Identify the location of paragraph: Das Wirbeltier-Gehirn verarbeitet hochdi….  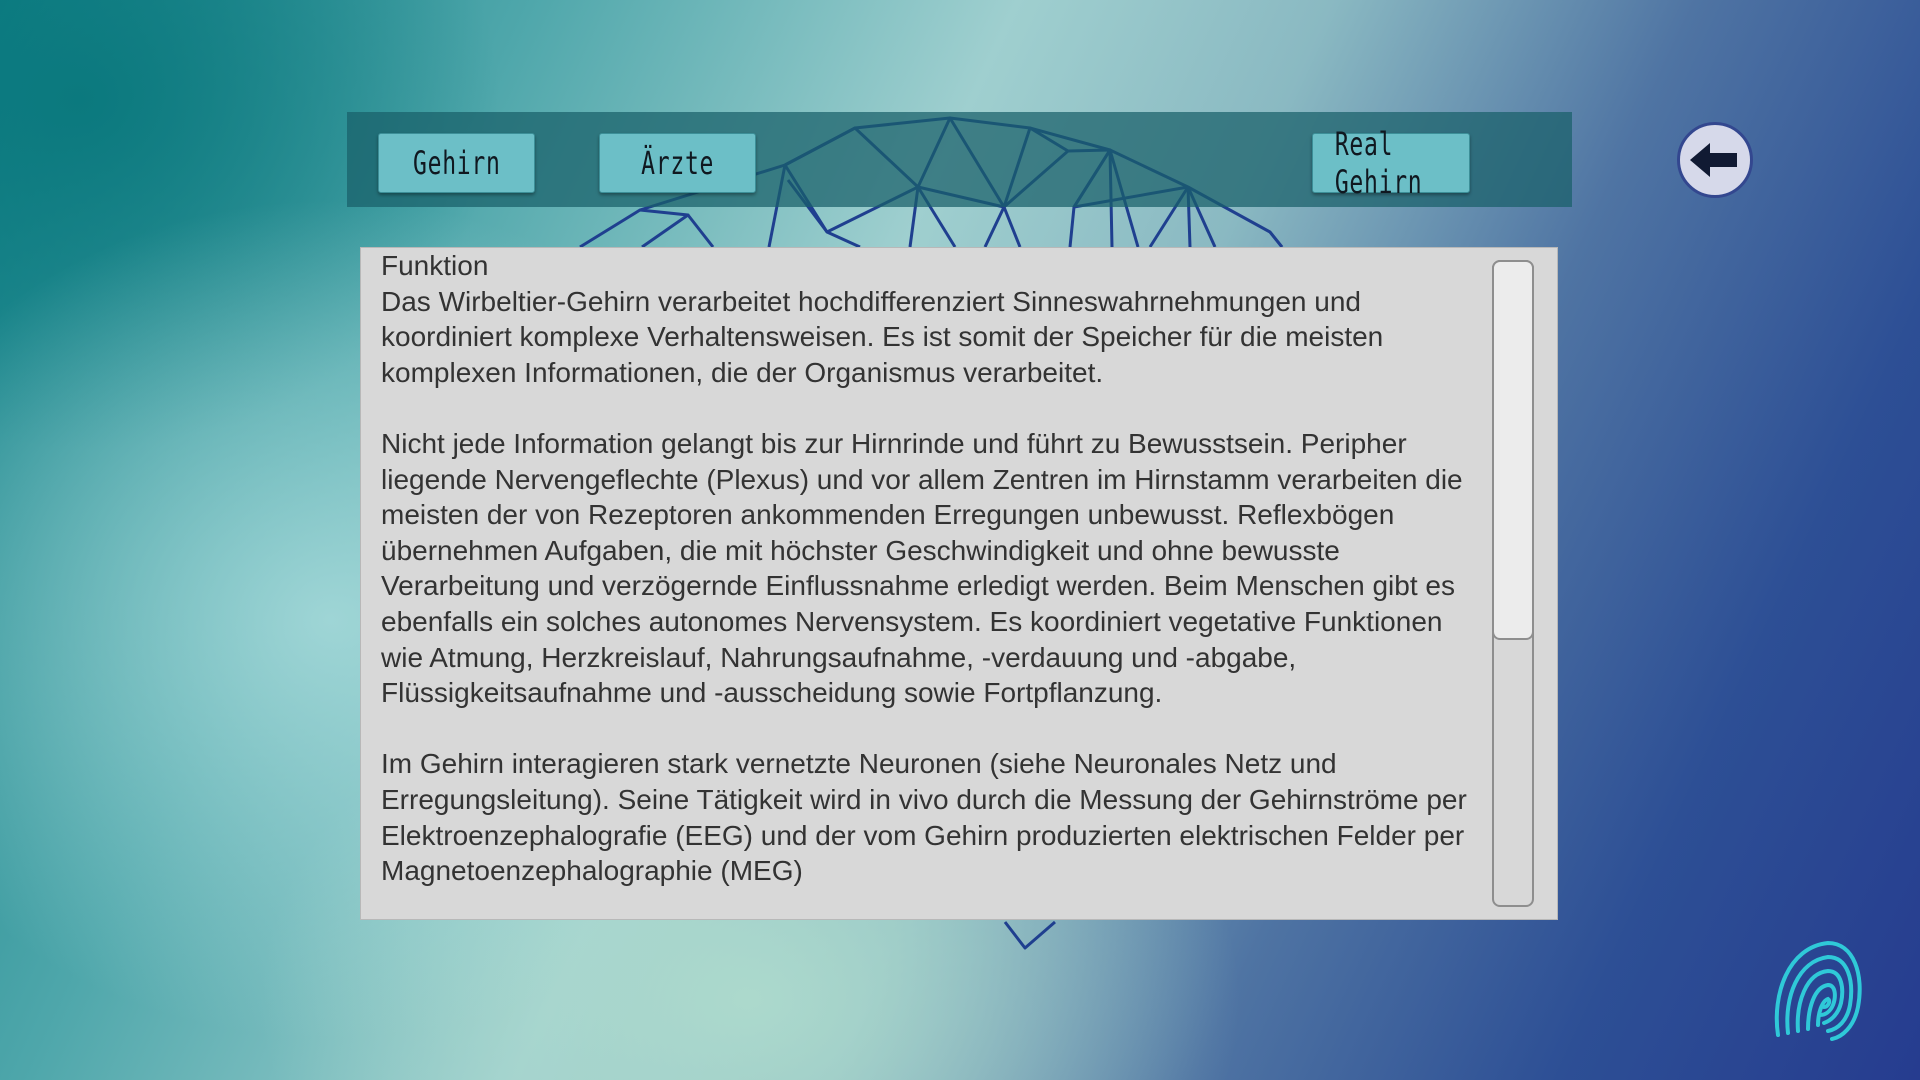
(882, 336).